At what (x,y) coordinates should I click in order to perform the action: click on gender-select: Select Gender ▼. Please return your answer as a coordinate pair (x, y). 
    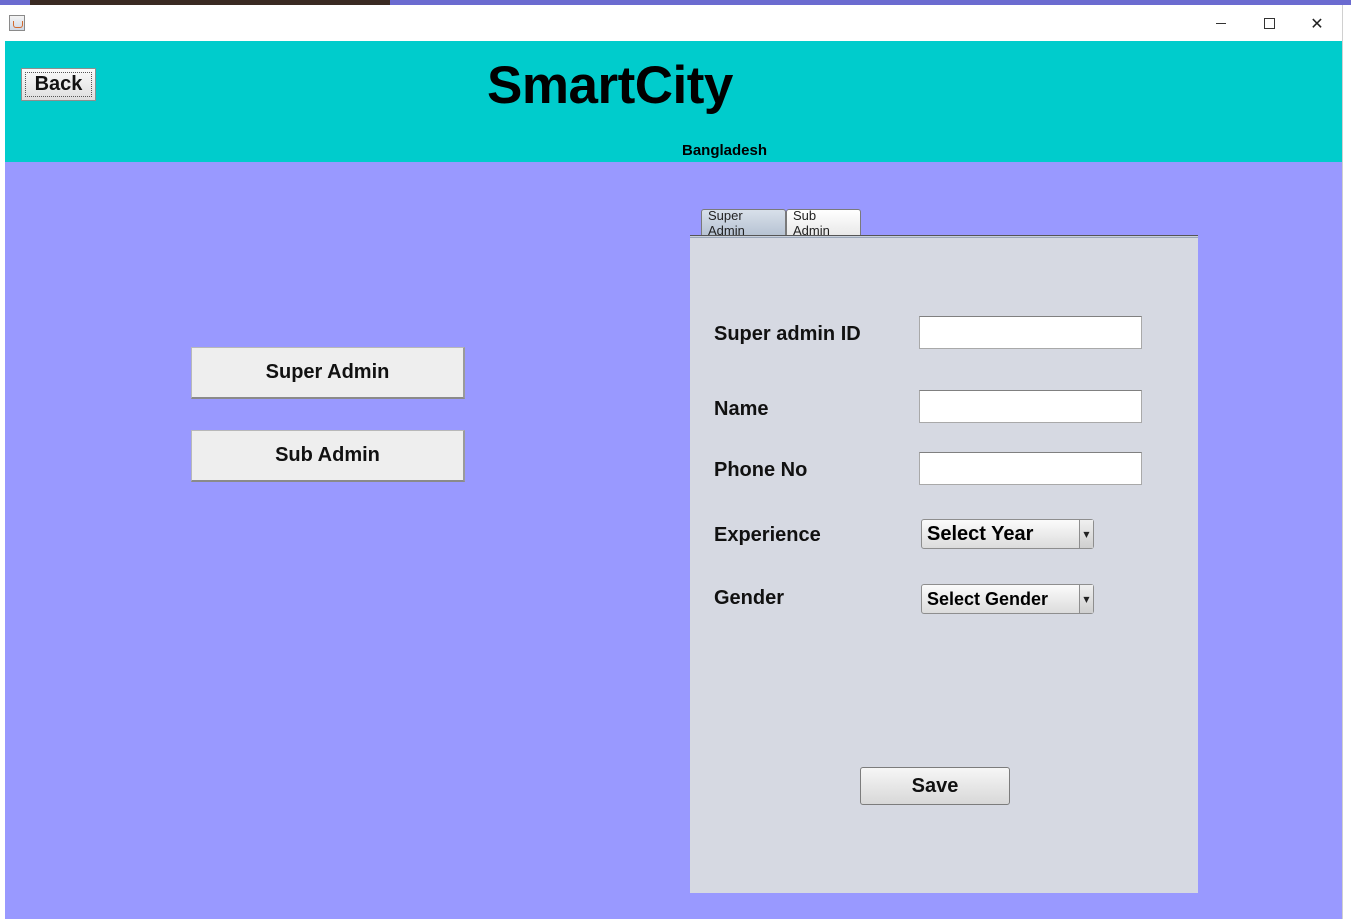
    Looking at the image, I should click on (1007, 599).